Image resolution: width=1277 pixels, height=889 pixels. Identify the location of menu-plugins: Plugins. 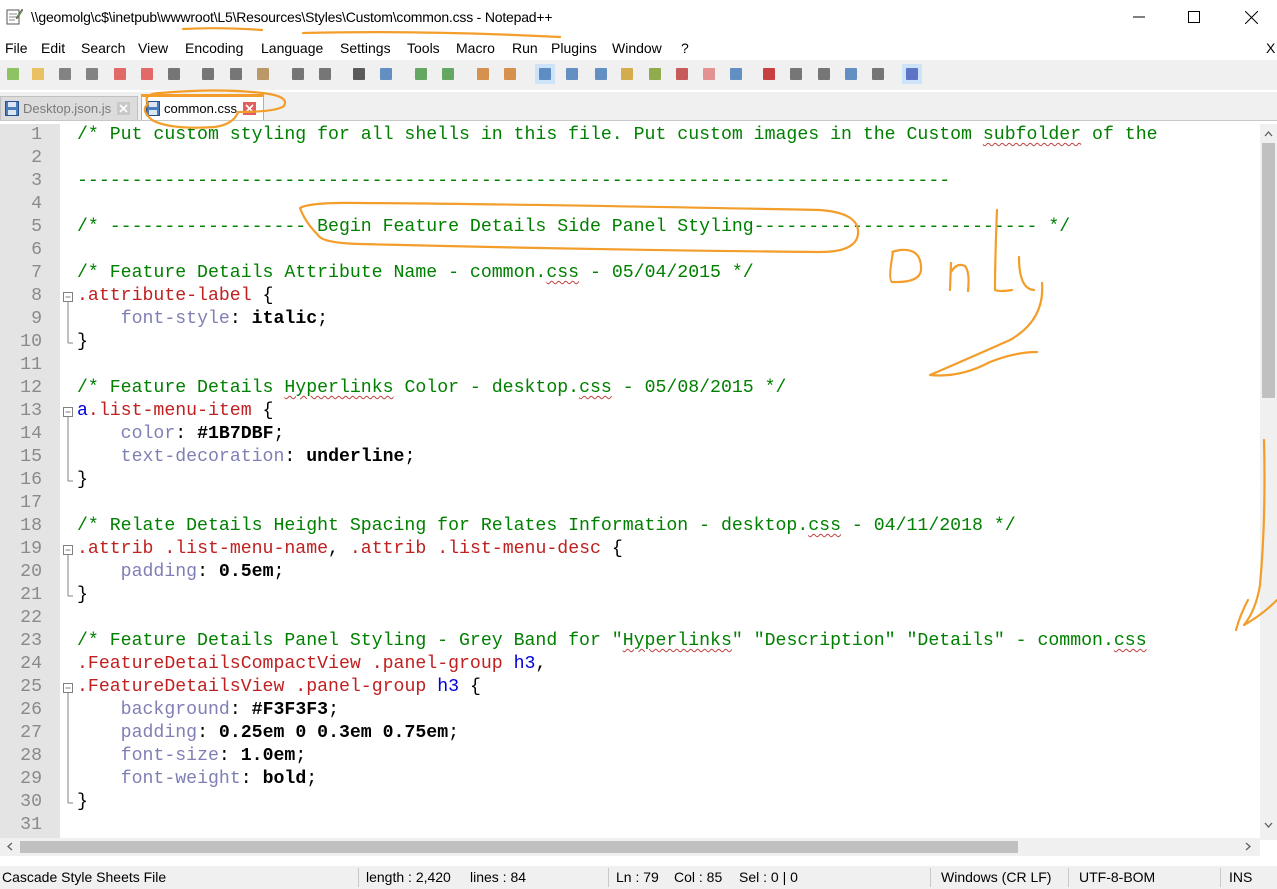
(574, 48).